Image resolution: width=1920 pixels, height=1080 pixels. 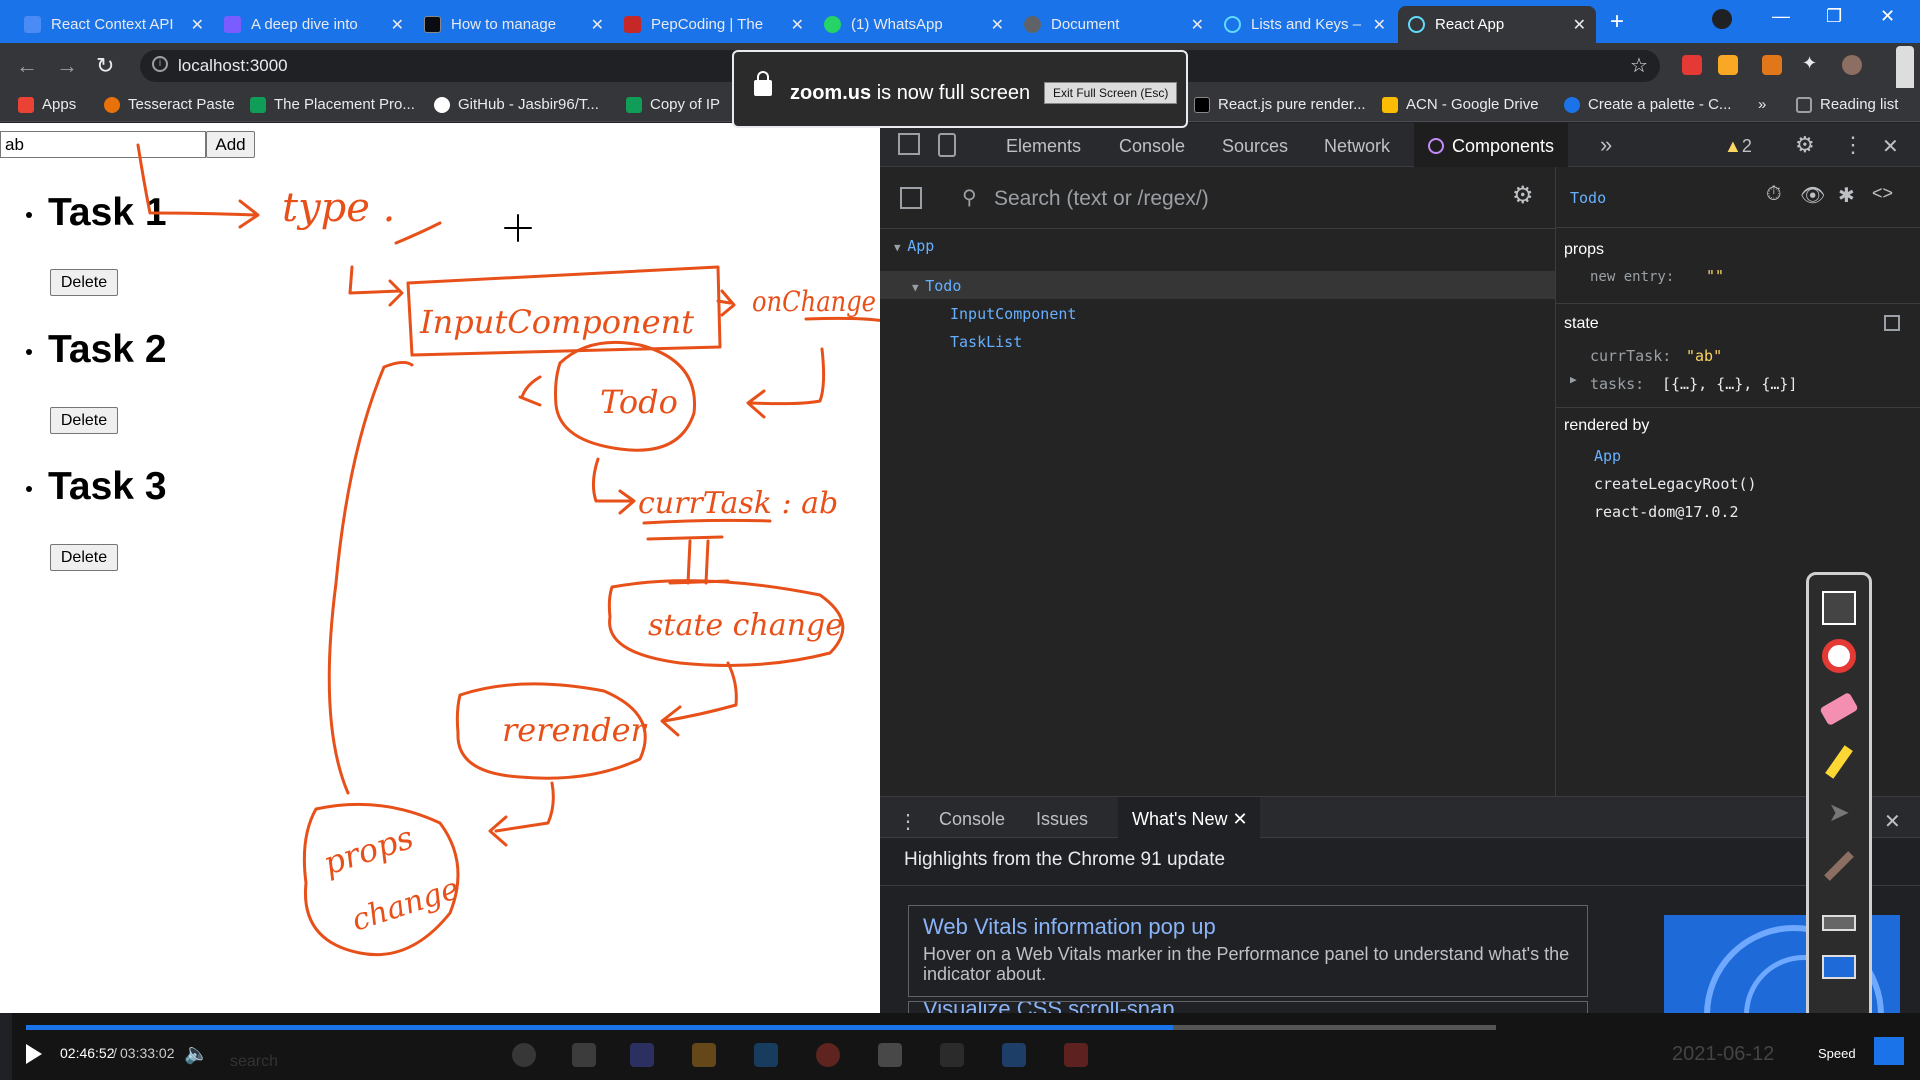 What do you see at coordinates (947, 145) in the screenshot?
I see `device-toolbar-icon` at bounding box center [947, 145].